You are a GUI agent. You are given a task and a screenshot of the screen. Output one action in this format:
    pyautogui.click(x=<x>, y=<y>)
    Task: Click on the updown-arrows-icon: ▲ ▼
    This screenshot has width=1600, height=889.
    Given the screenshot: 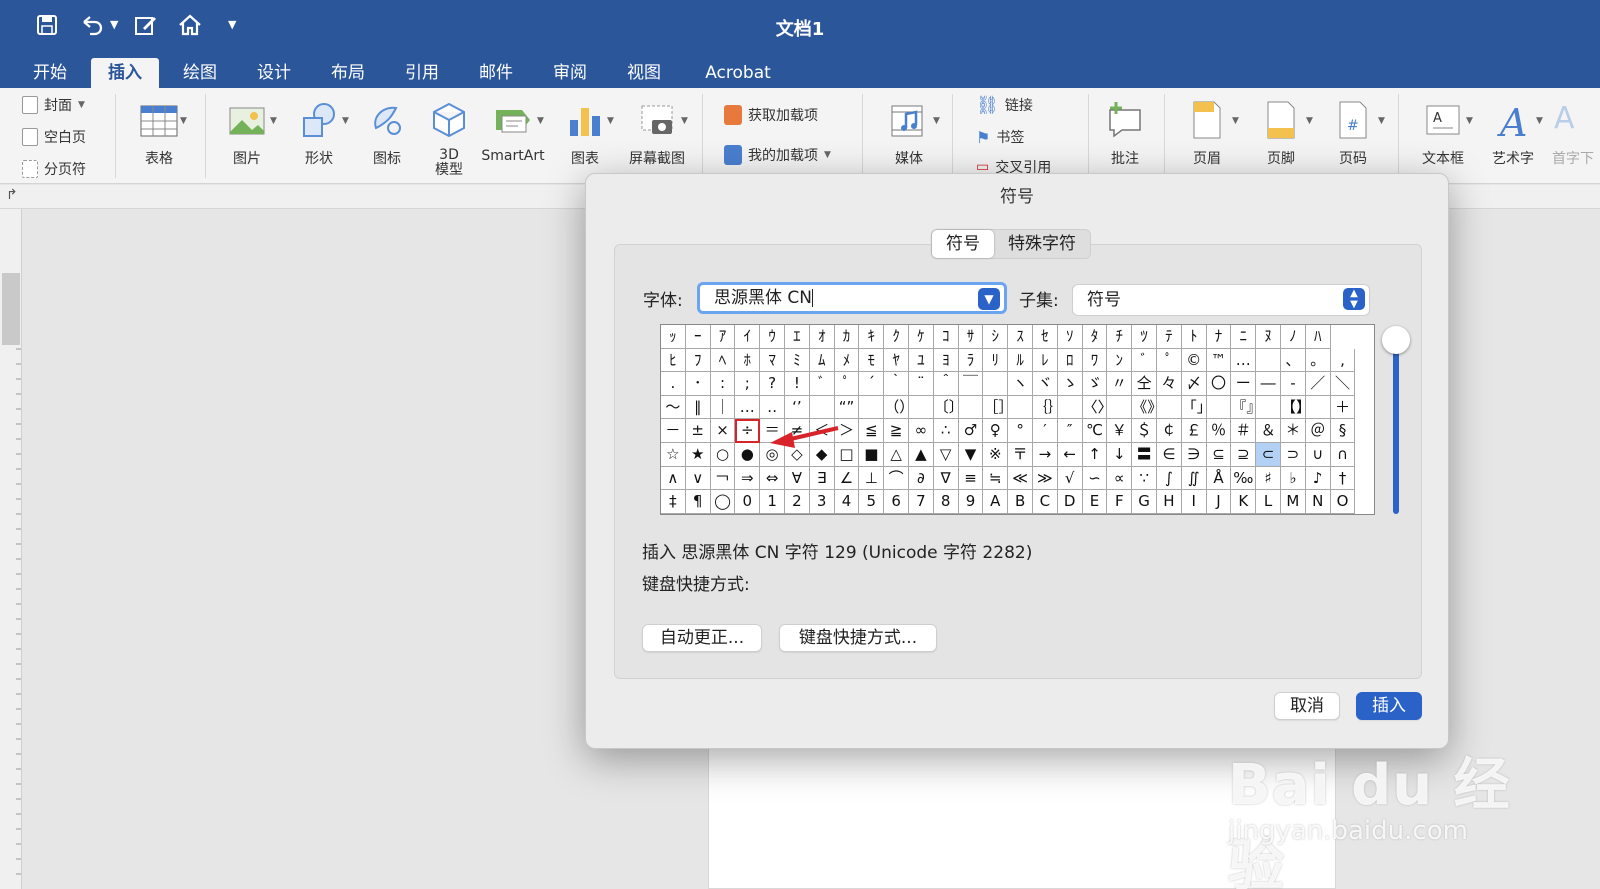 What is the action you would take?
    pyautogui.click(x=1354, y=299)
    